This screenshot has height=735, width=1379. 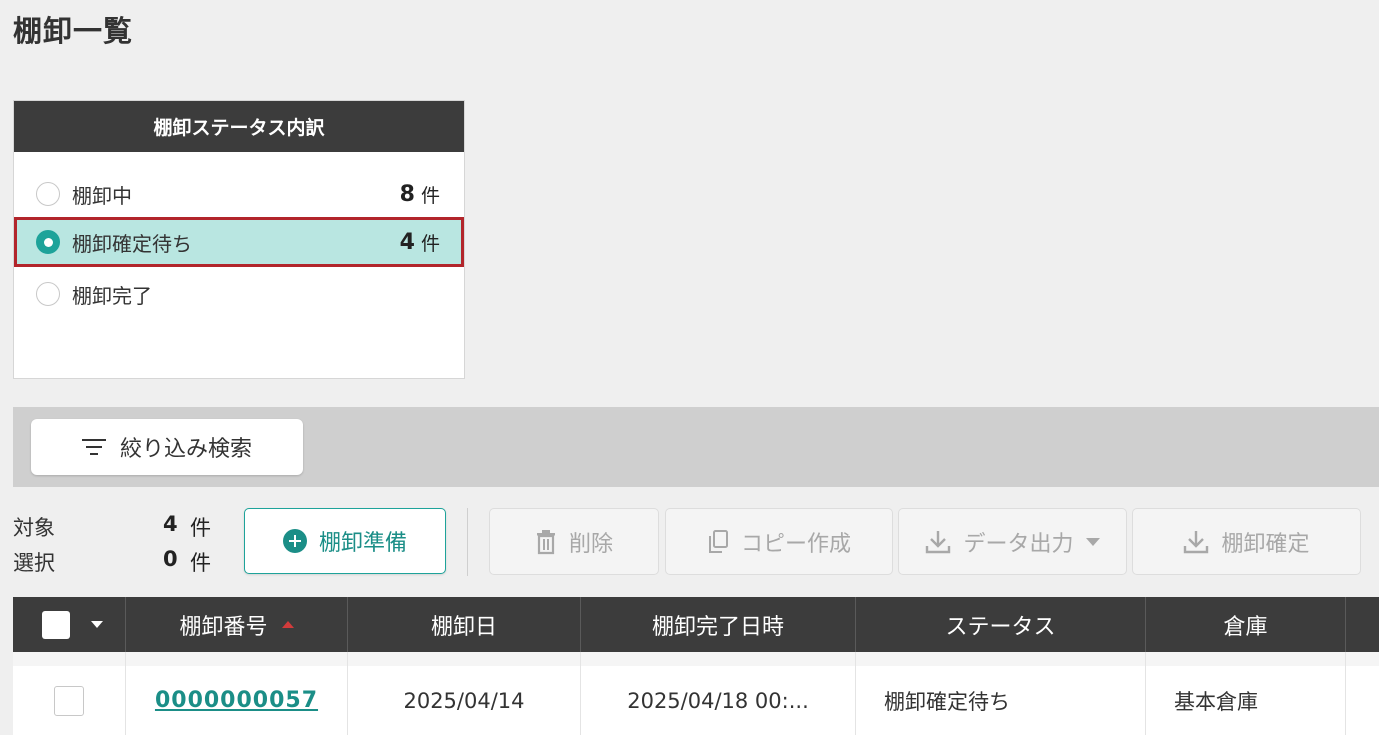 I want to click on selected-count-value: 0, so click(x=170, y=559).